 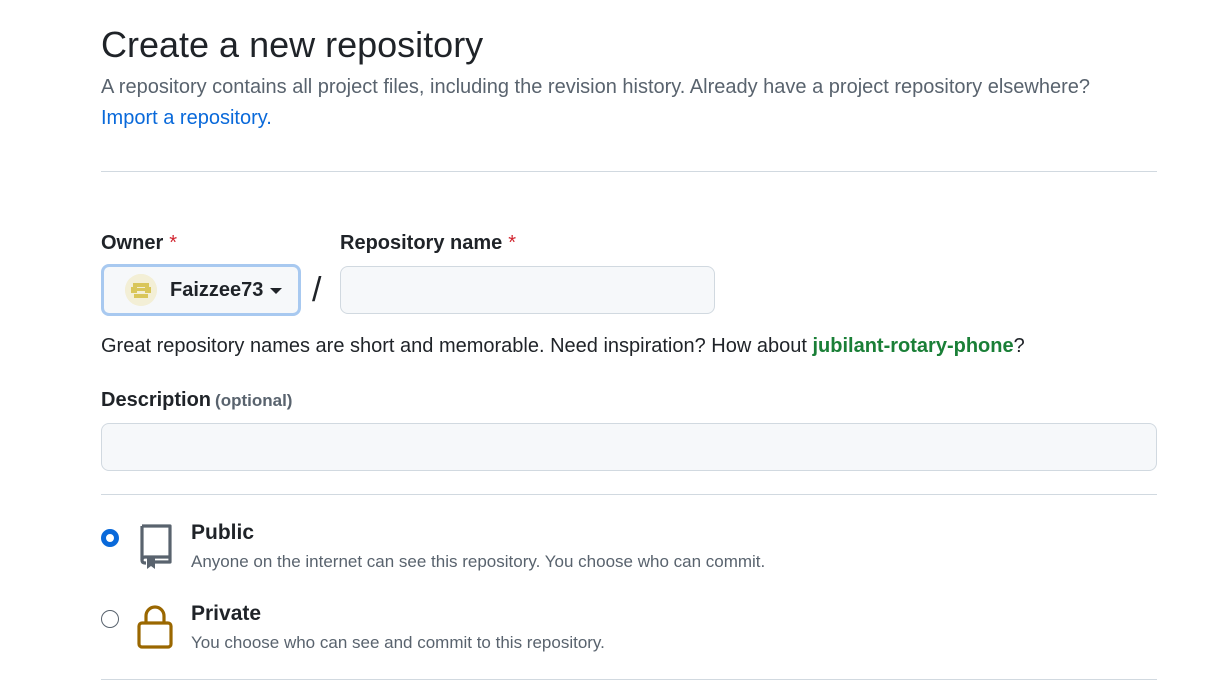 I want to click on page-title: Create a new repository, so click(x=292, y=44).